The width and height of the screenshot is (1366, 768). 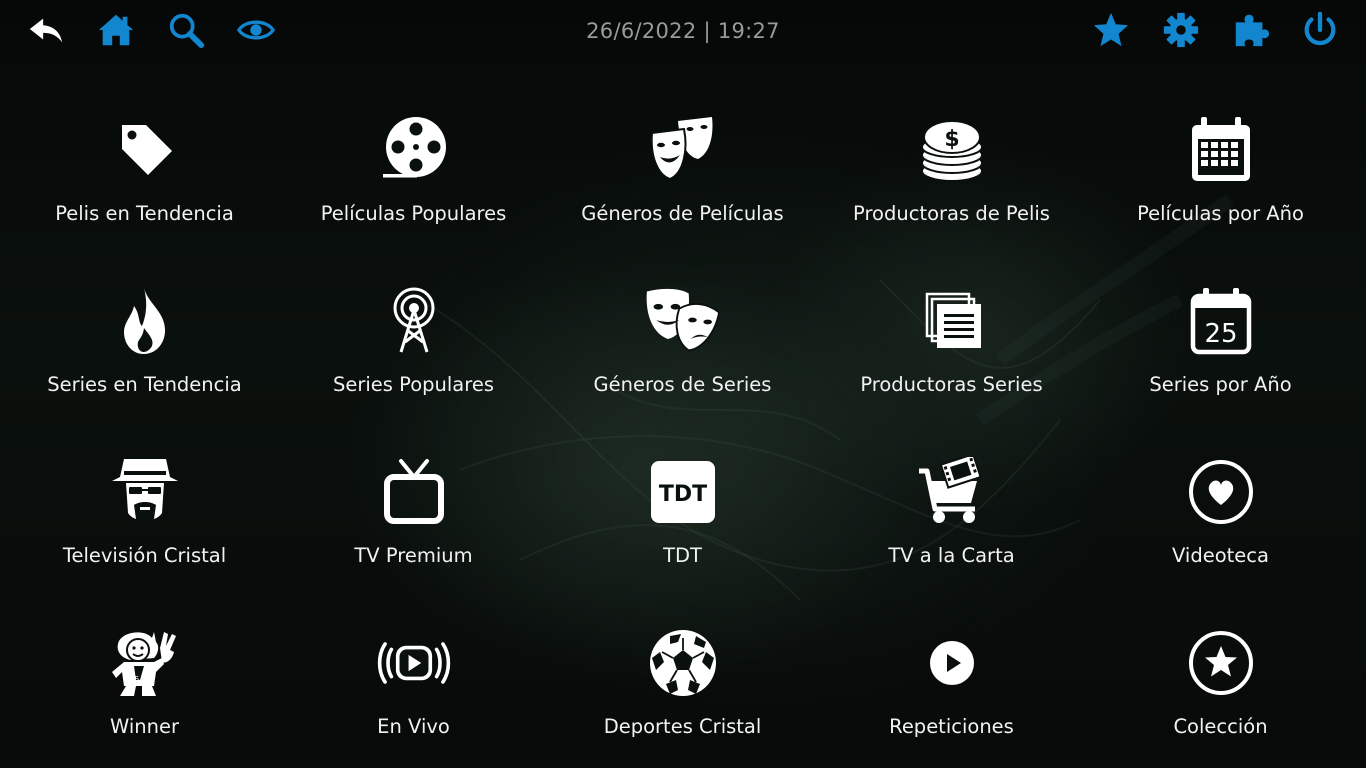 What do you see at coordinates (951, 384) in the screenshot?
I see `menu-item-label: Productoras Series` at bounding box center [951, 384].